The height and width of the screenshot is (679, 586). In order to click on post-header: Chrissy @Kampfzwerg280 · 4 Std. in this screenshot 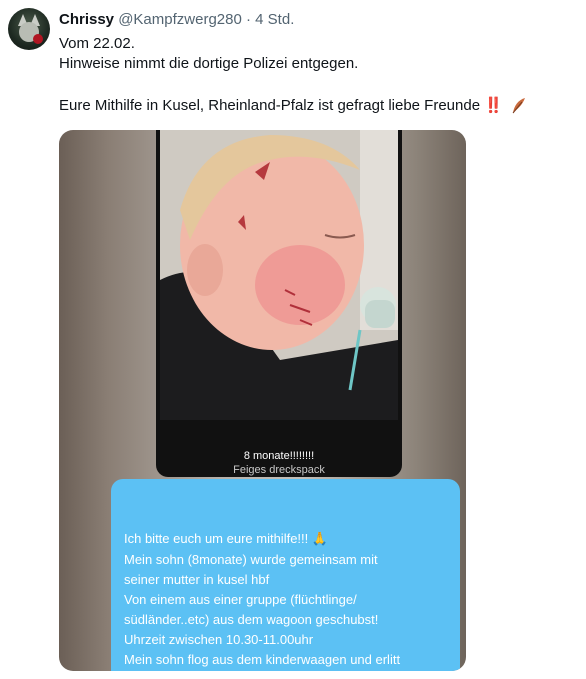, I will do `click(176, 19)`.